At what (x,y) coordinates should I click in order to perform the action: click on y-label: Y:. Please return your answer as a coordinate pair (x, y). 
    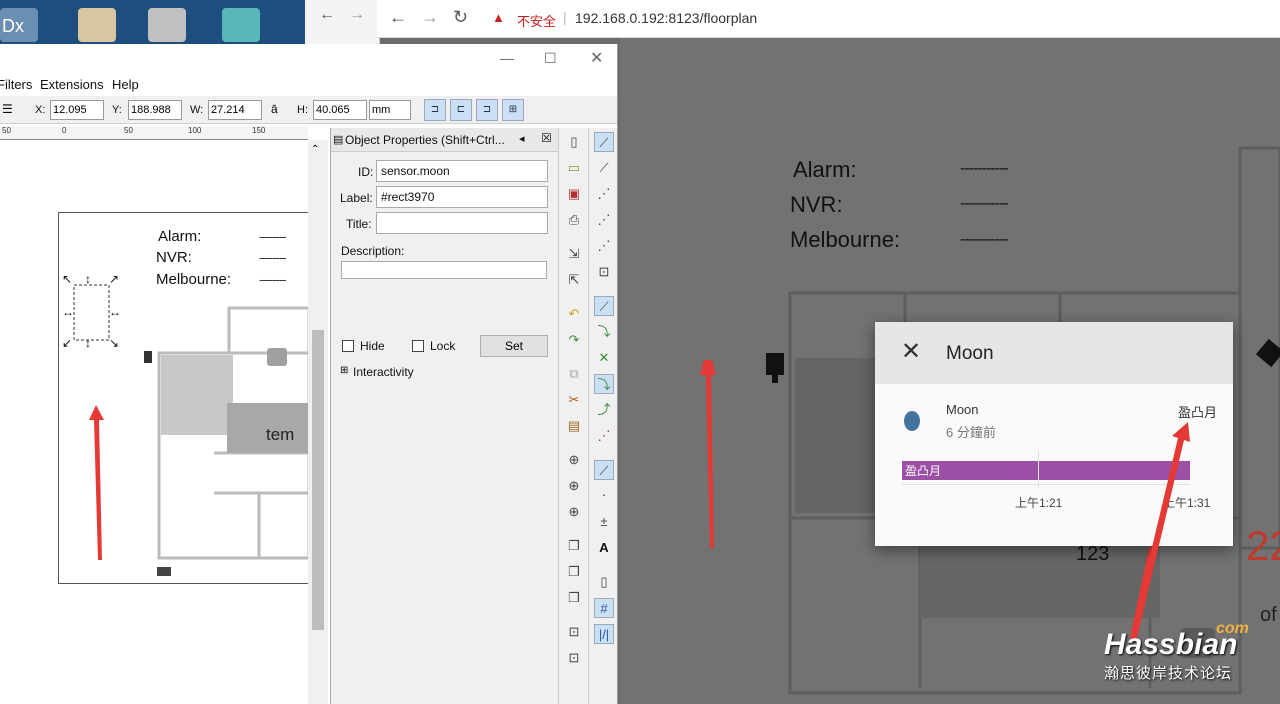
    Looking at the image, I should click on (117, 110).